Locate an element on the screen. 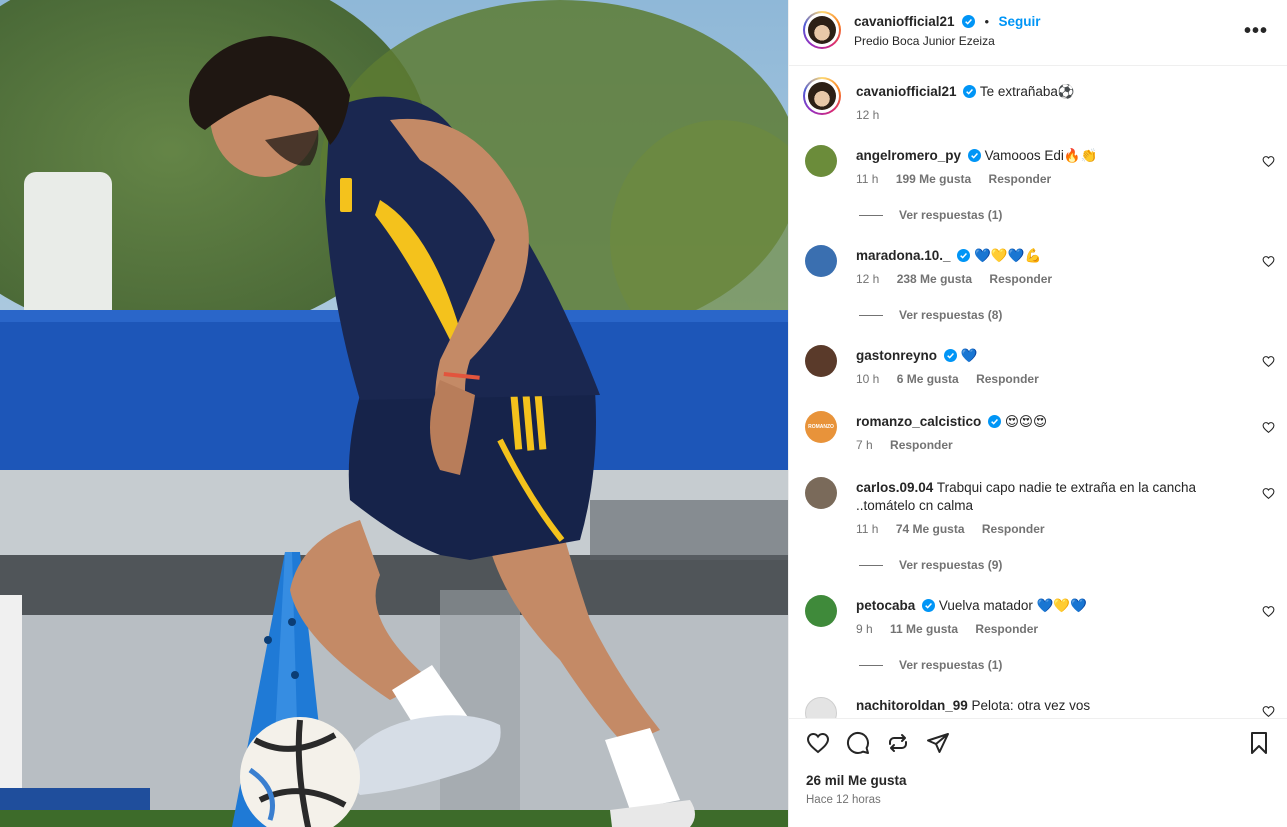 Image resolution: width=1287 pixels, height=827 pixels. comment-likes: 11 Me gusta is located at coordinates (924, 629).